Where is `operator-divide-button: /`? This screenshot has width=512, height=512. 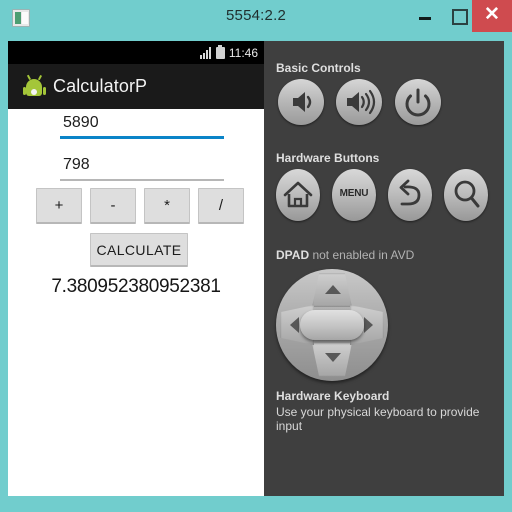 operator-divide-button: / is located at coordinates (221, 206).